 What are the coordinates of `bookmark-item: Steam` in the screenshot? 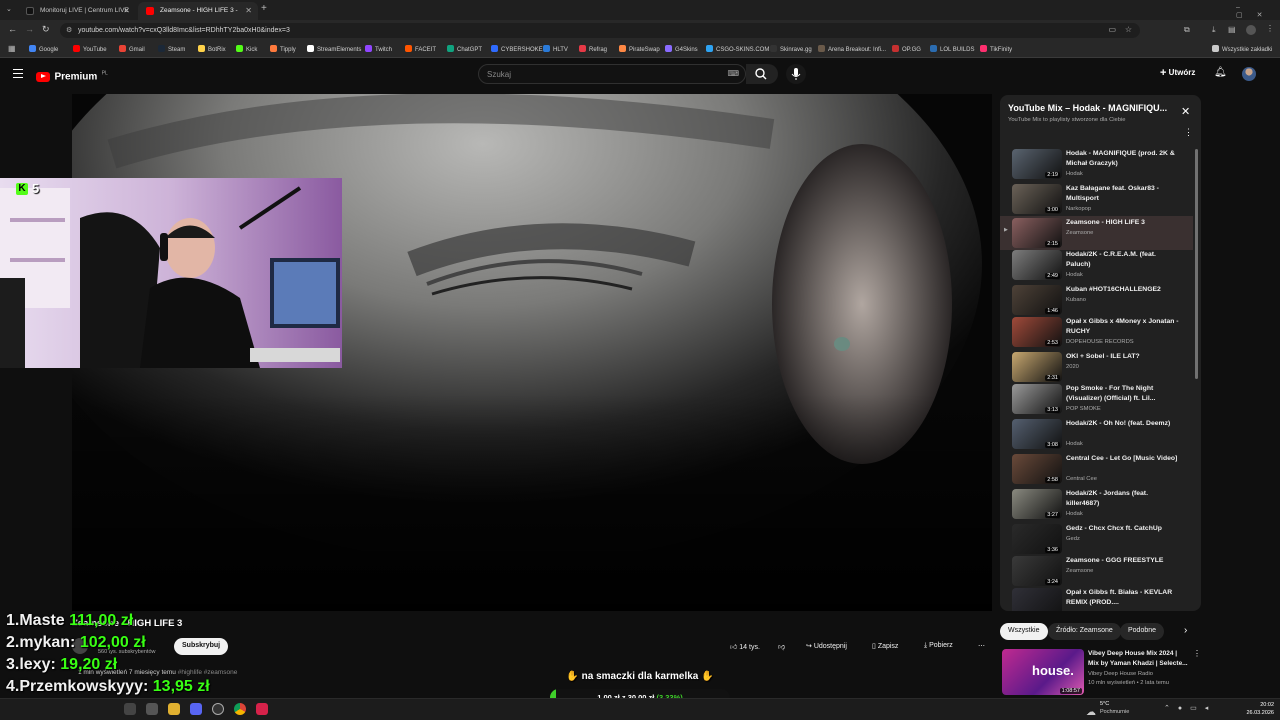 It's located at (171, 49).